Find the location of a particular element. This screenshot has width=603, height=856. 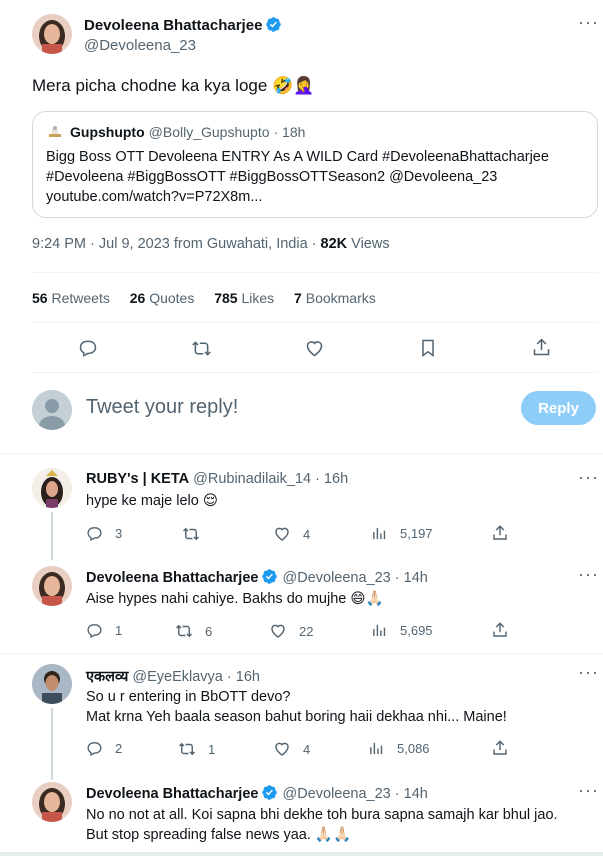

quote-author-name: Gupshupto is located at coordinates (107, 132).